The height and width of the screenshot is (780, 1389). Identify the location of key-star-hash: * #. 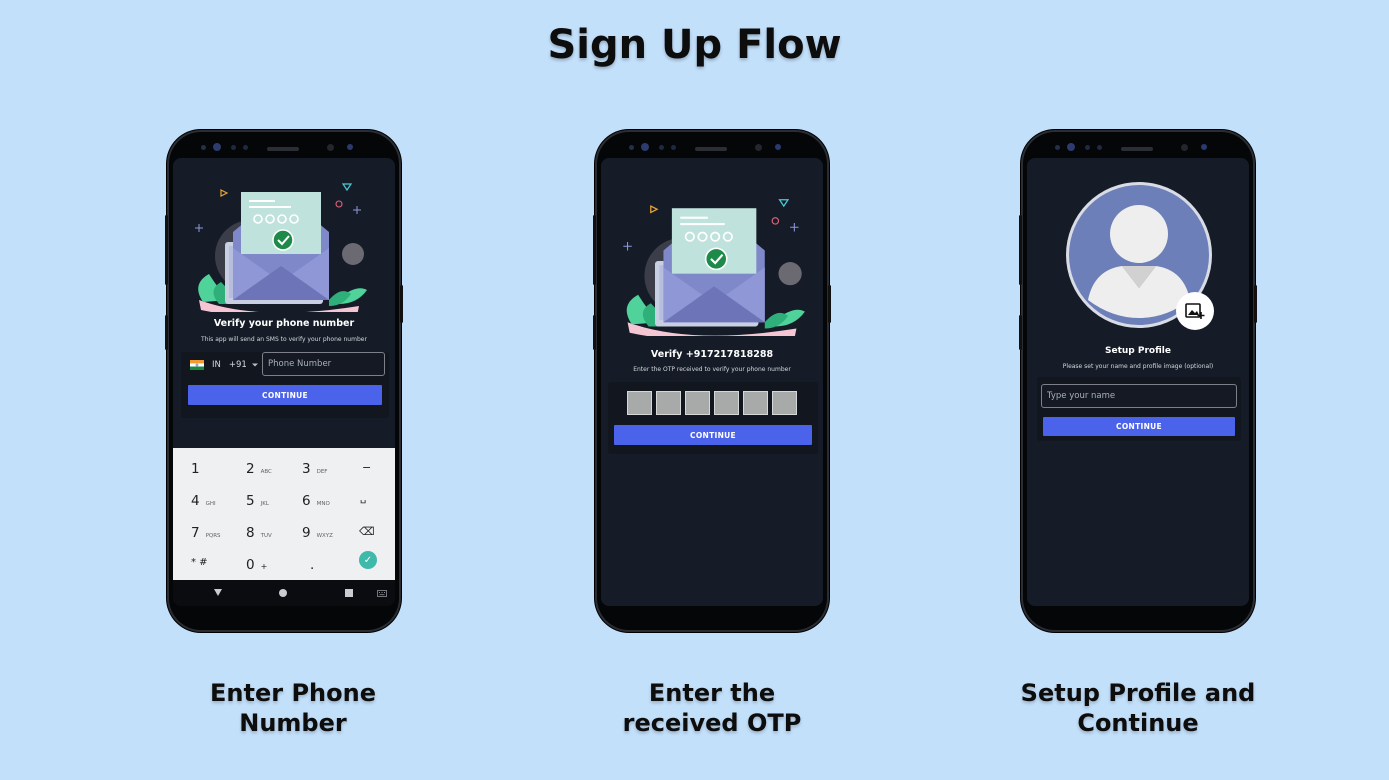
(199, 562).